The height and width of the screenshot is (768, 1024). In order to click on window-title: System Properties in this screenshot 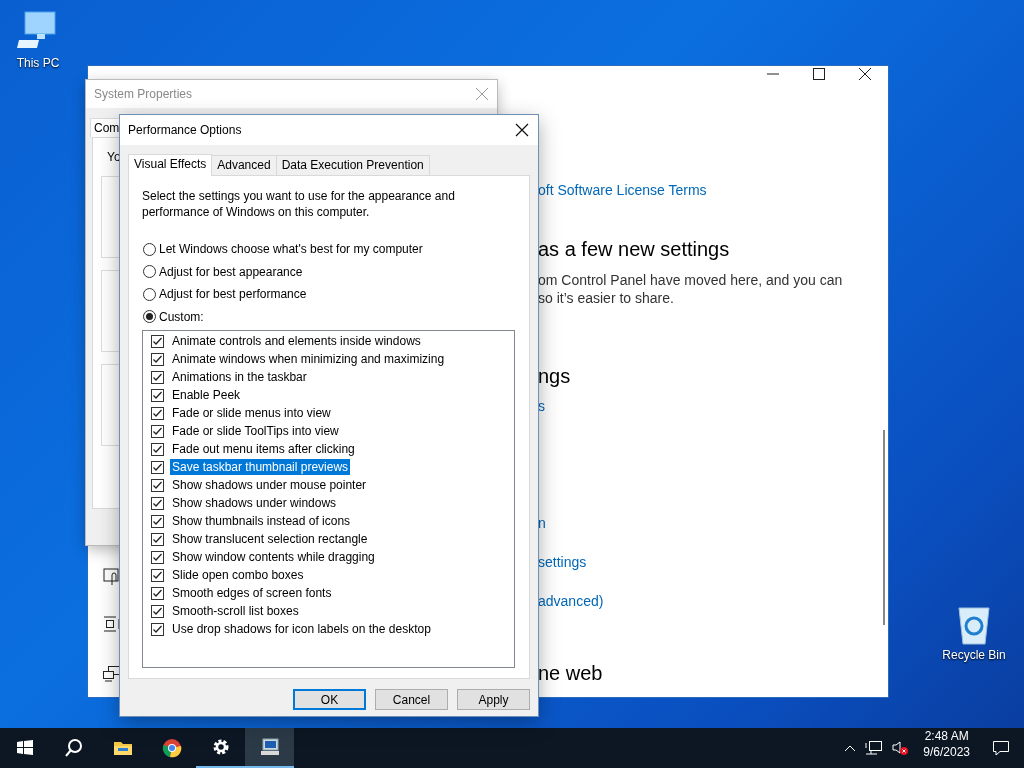, I will do `click(143, 94)`.